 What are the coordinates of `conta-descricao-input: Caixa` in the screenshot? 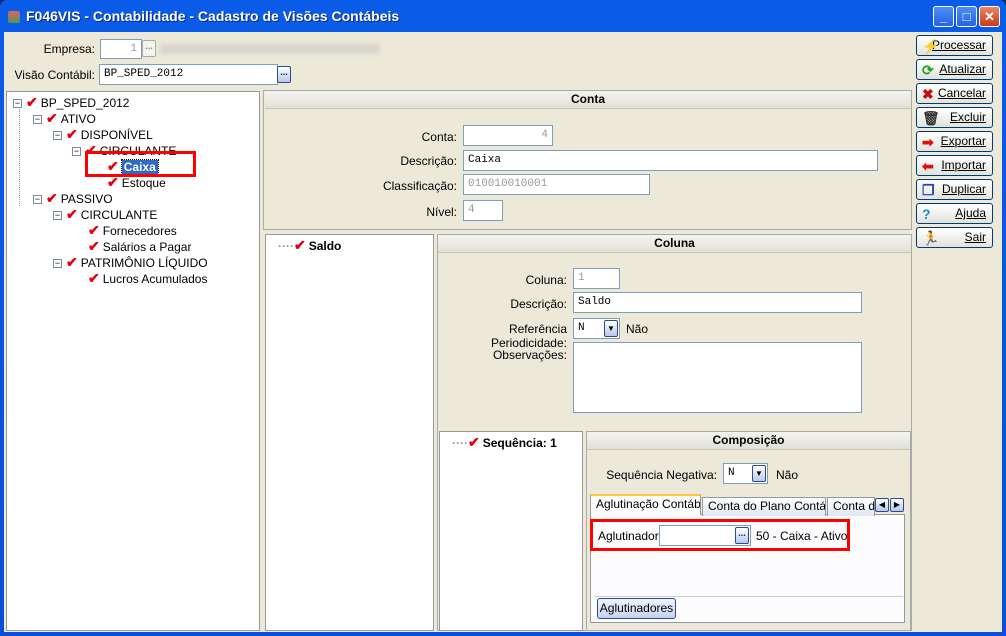 It's located at (670, 160).